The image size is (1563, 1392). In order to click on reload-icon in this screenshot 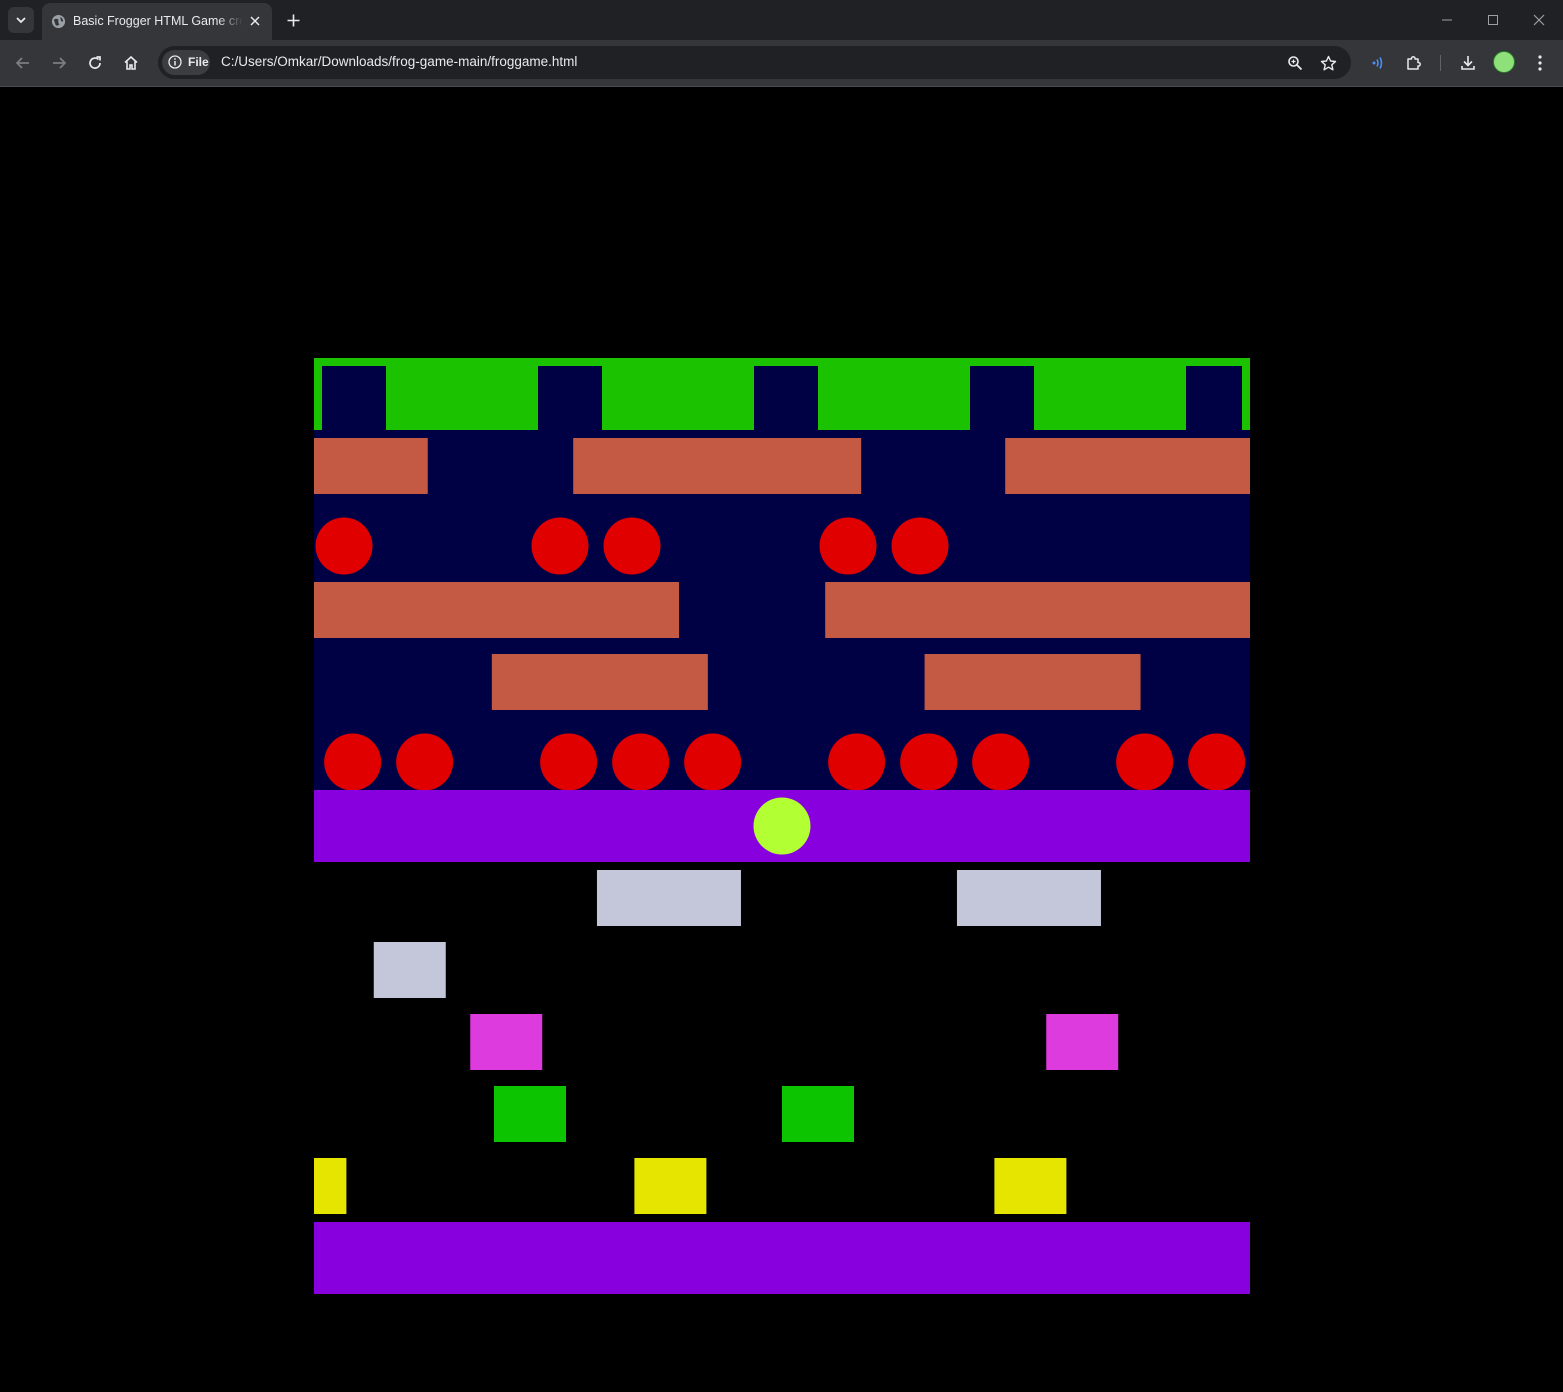, I will do `click(95, 62)`.